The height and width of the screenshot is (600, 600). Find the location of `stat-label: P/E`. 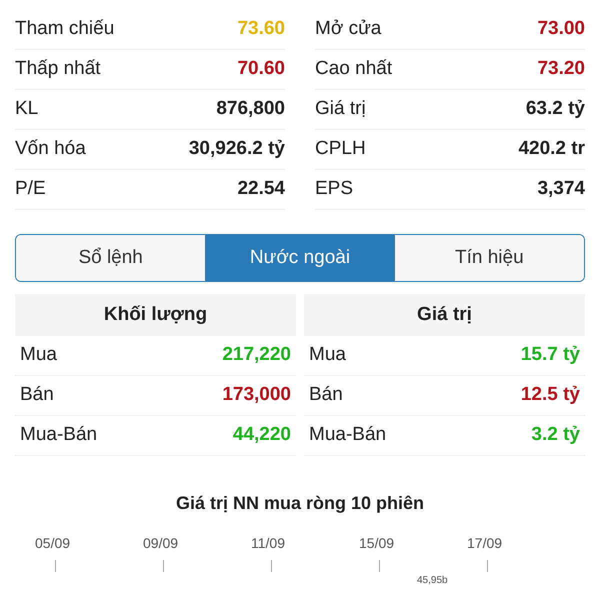

stat-label: P/E is located at coordinates (30, 189).